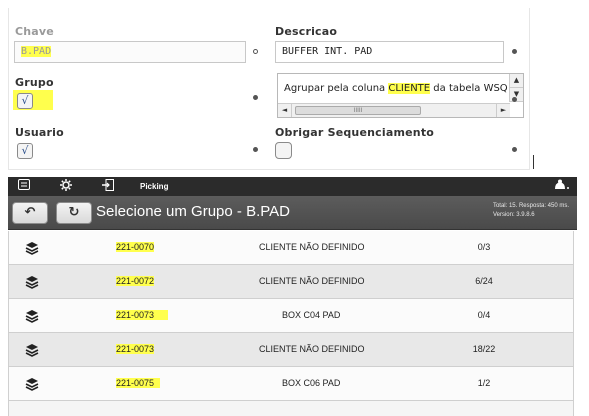  I want to click on group-progress: 18/22, so click(484, 349).